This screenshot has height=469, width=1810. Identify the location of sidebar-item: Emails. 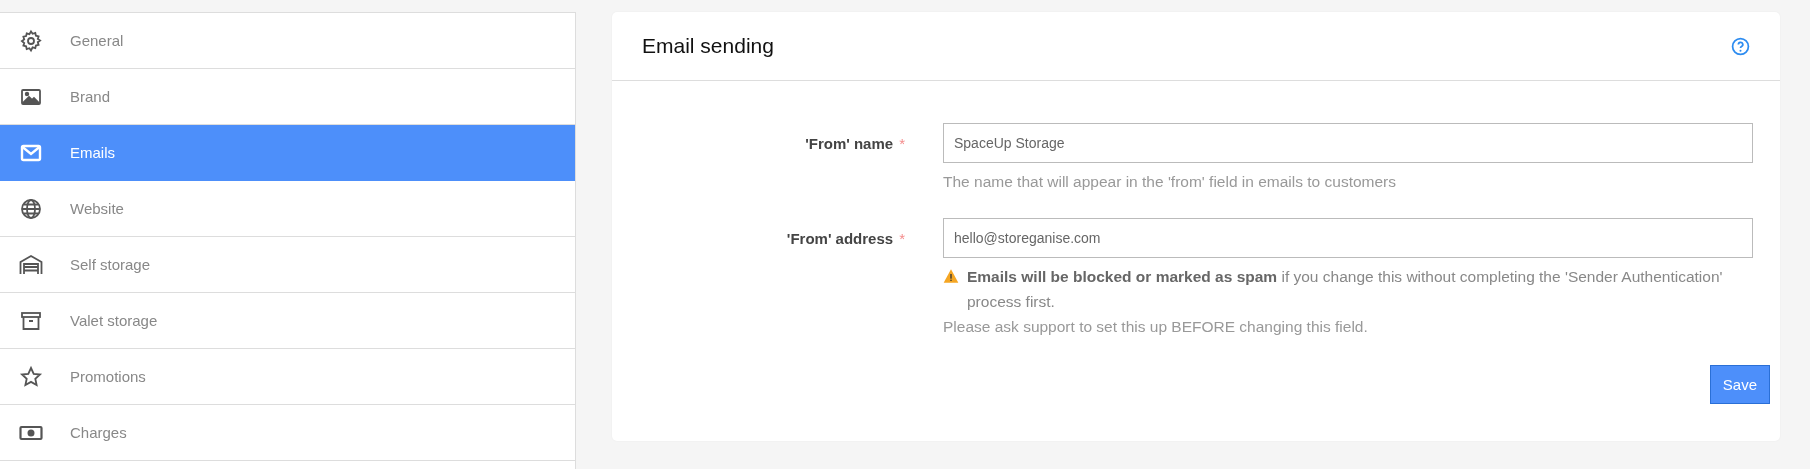
(287, 153).